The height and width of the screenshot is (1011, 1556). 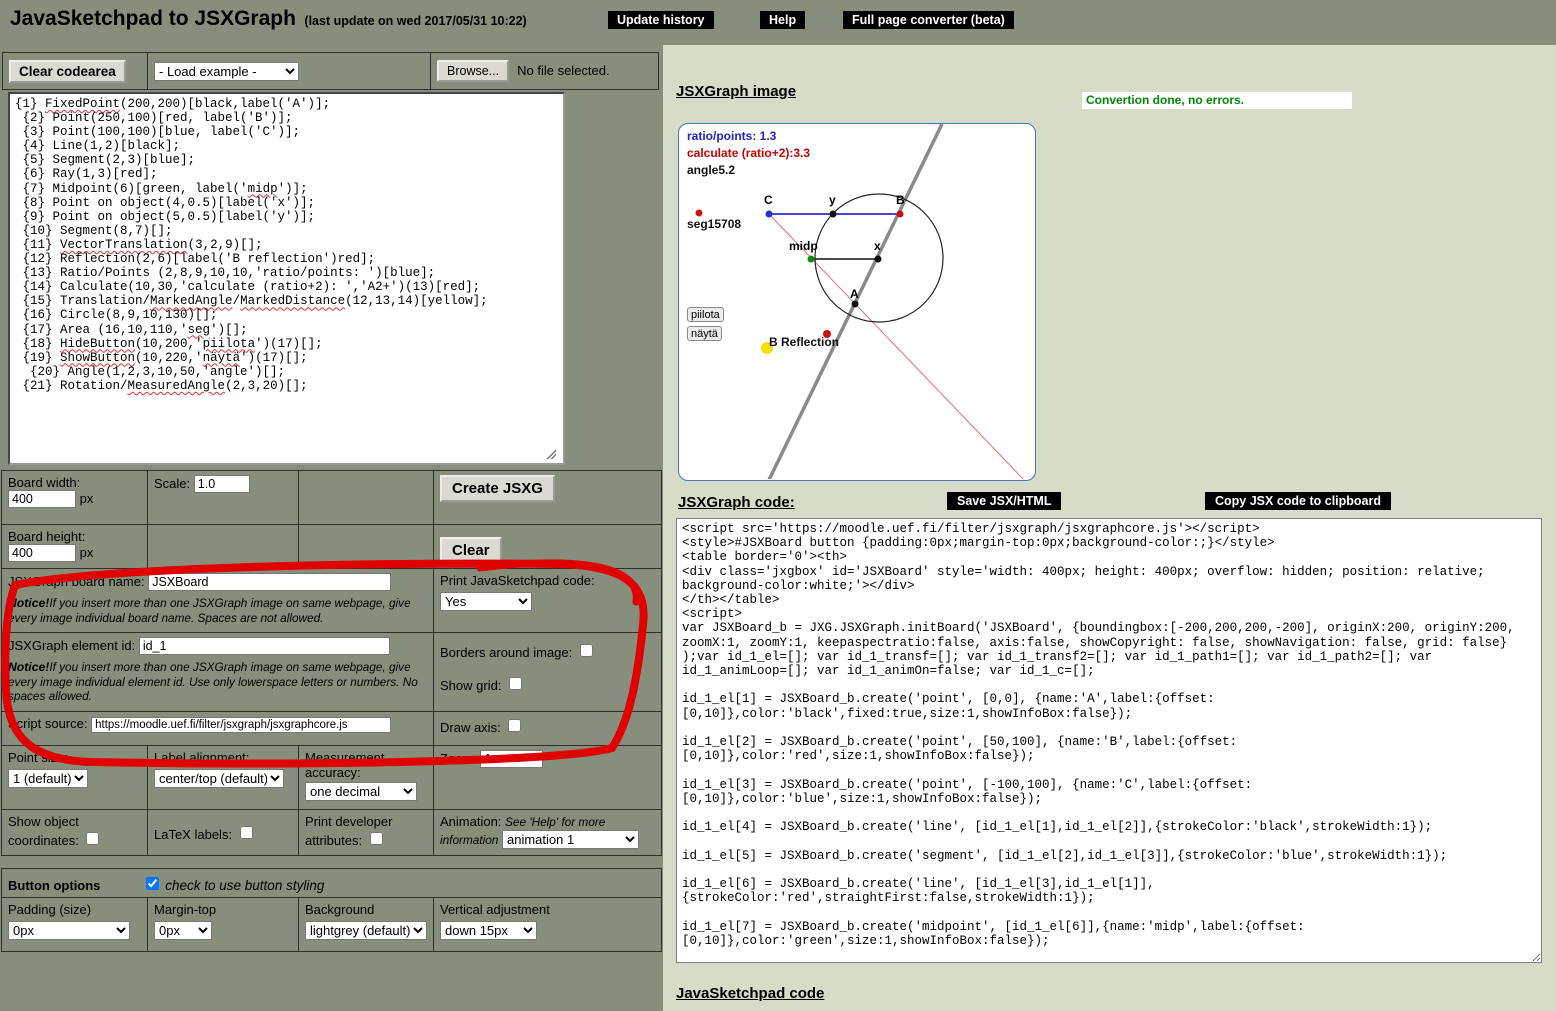 I want to click on show-coordinates-checkbox, so click(x=93, y=838).